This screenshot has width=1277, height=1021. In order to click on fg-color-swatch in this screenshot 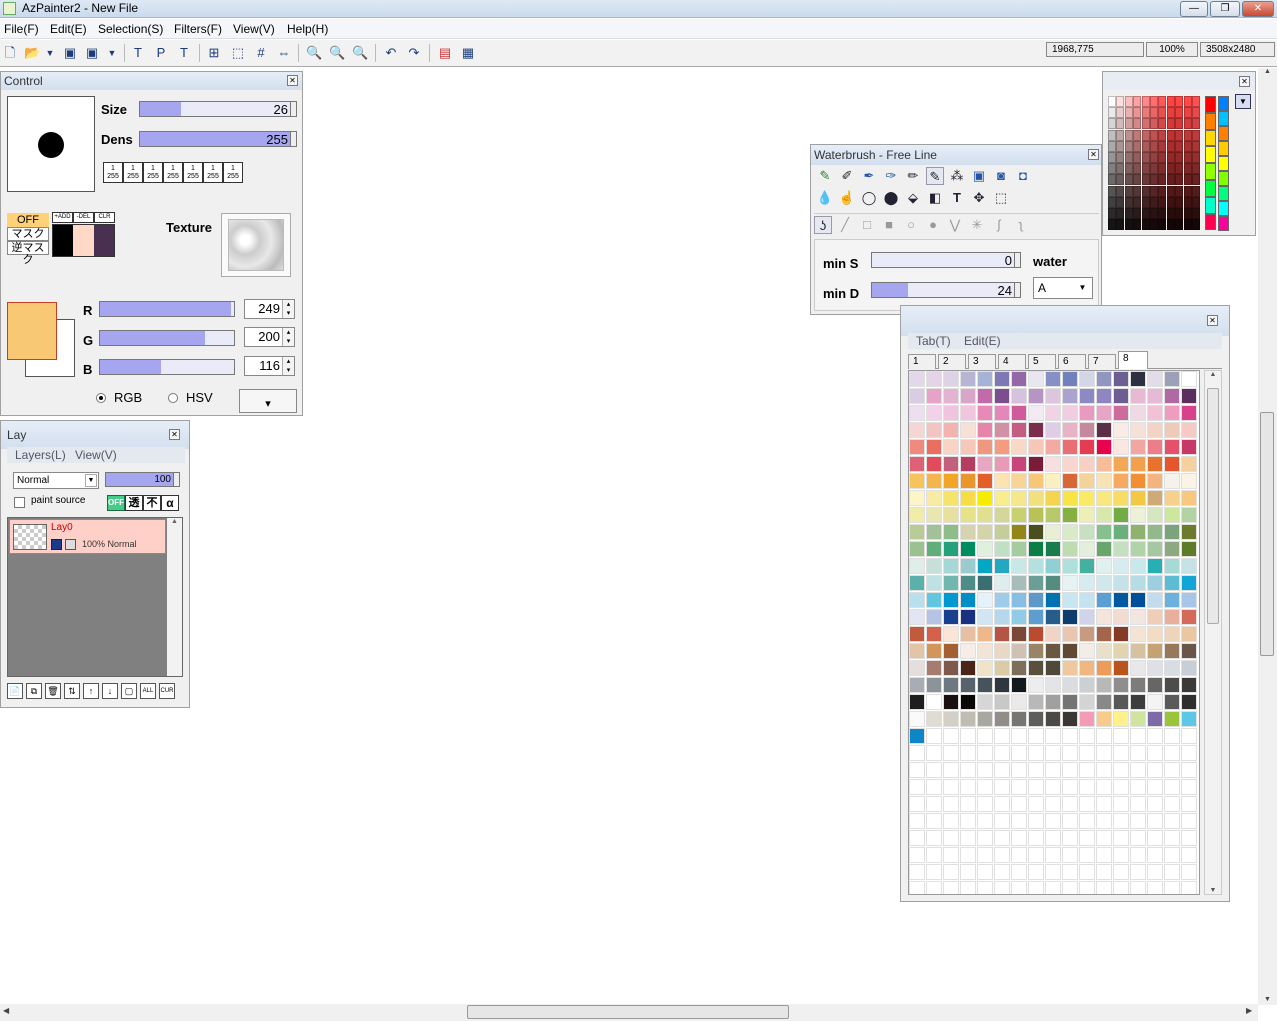, I will do `click(32, 331)`.